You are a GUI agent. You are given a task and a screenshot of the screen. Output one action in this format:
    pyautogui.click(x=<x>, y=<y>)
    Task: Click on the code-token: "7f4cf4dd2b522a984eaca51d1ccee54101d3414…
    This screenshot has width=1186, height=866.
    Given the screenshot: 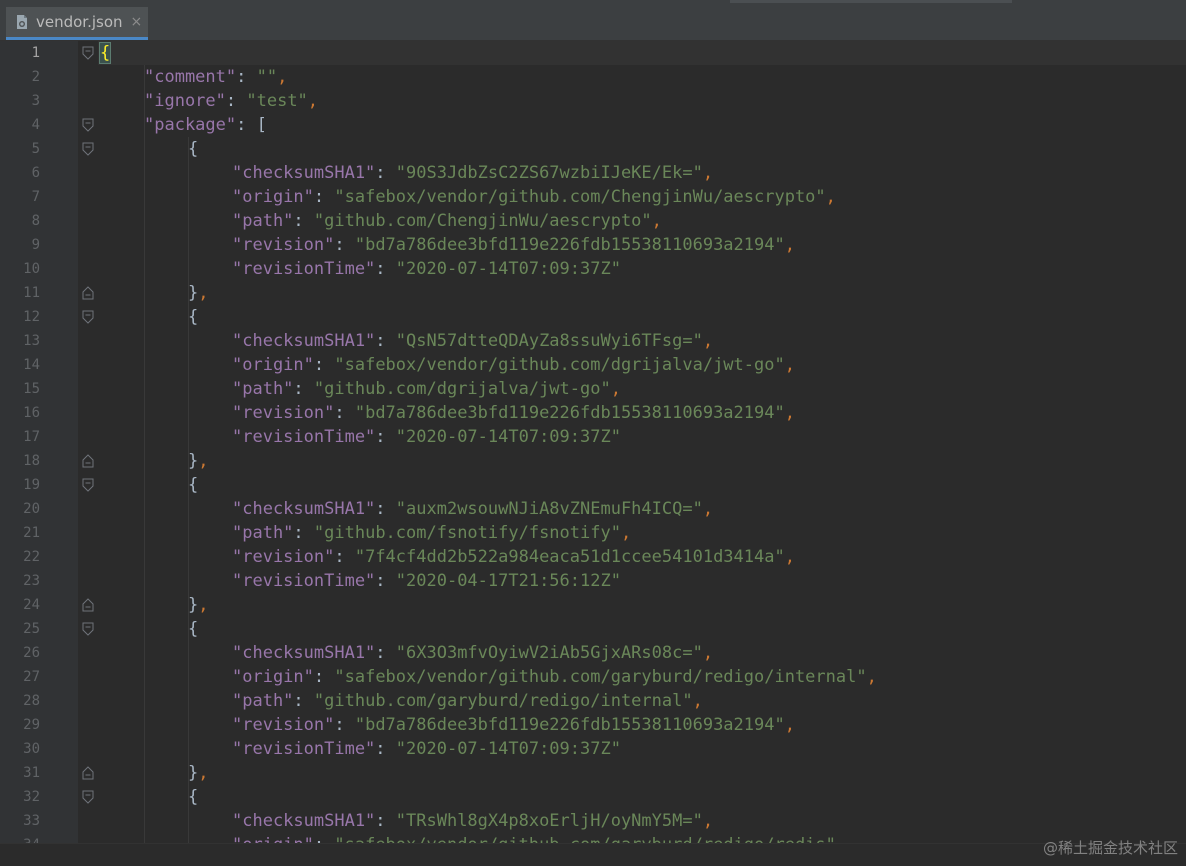 What is the action you would take?
    pyautogui.click(x=569, y=557)
    